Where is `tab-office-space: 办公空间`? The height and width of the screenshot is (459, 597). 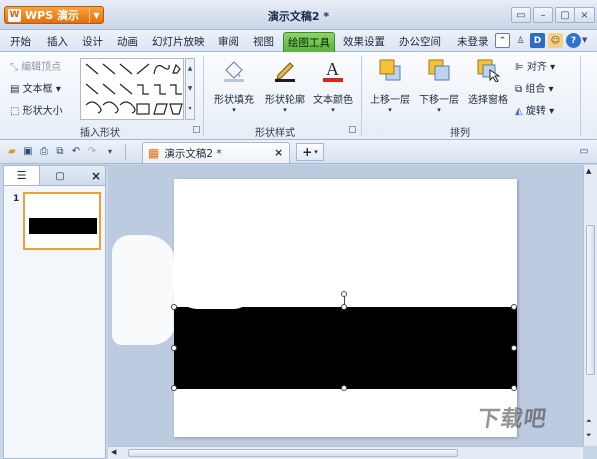
tab-office-space: 办公空间 is located at coordinates (420, 41).